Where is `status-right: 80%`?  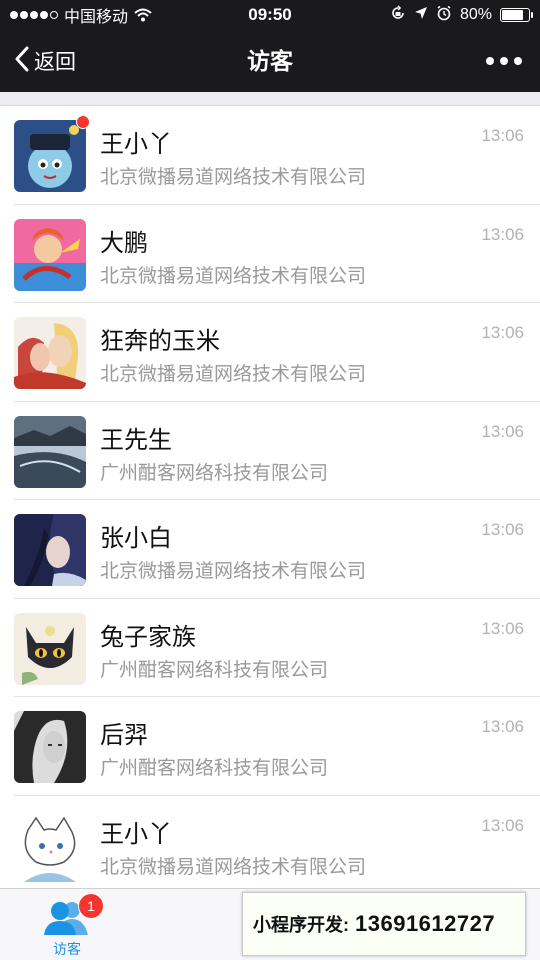 status-right: 80% is located at coordinates (461, 15).